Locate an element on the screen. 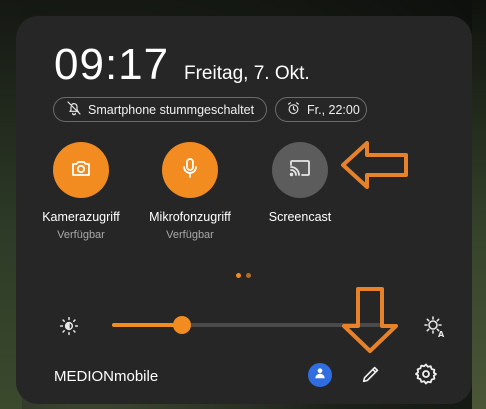 This screenshot has width=486, height=409. gear-icon is located at coordinates (426, 376).